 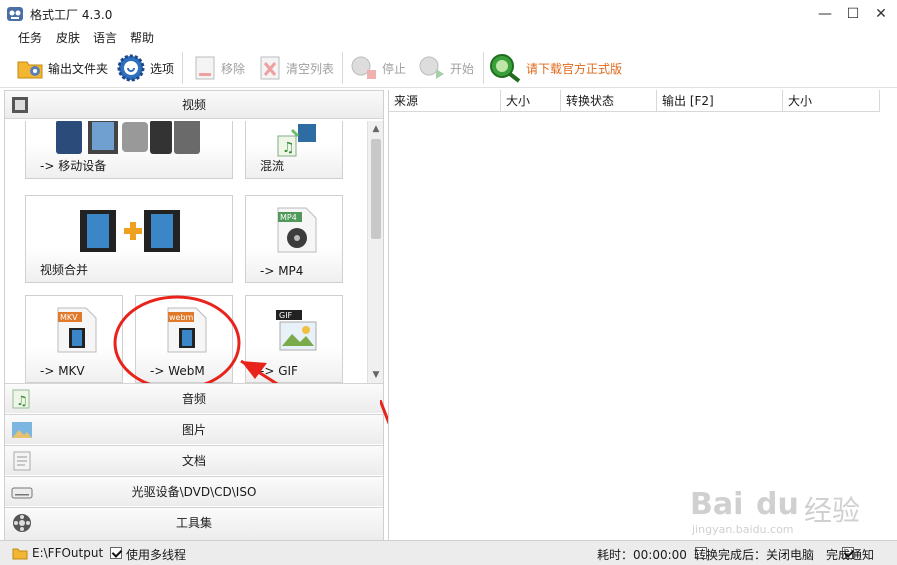 What do you see at coordinates (777, 504) in the screenshot?
I see `watermark-brand-suffix: du` at bounding box center [777, 504].